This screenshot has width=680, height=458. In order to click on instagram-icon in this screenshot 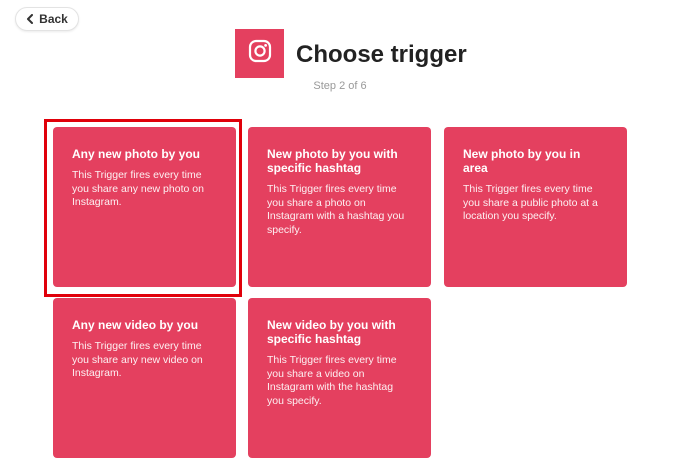, I will do `click(260, 53)`.